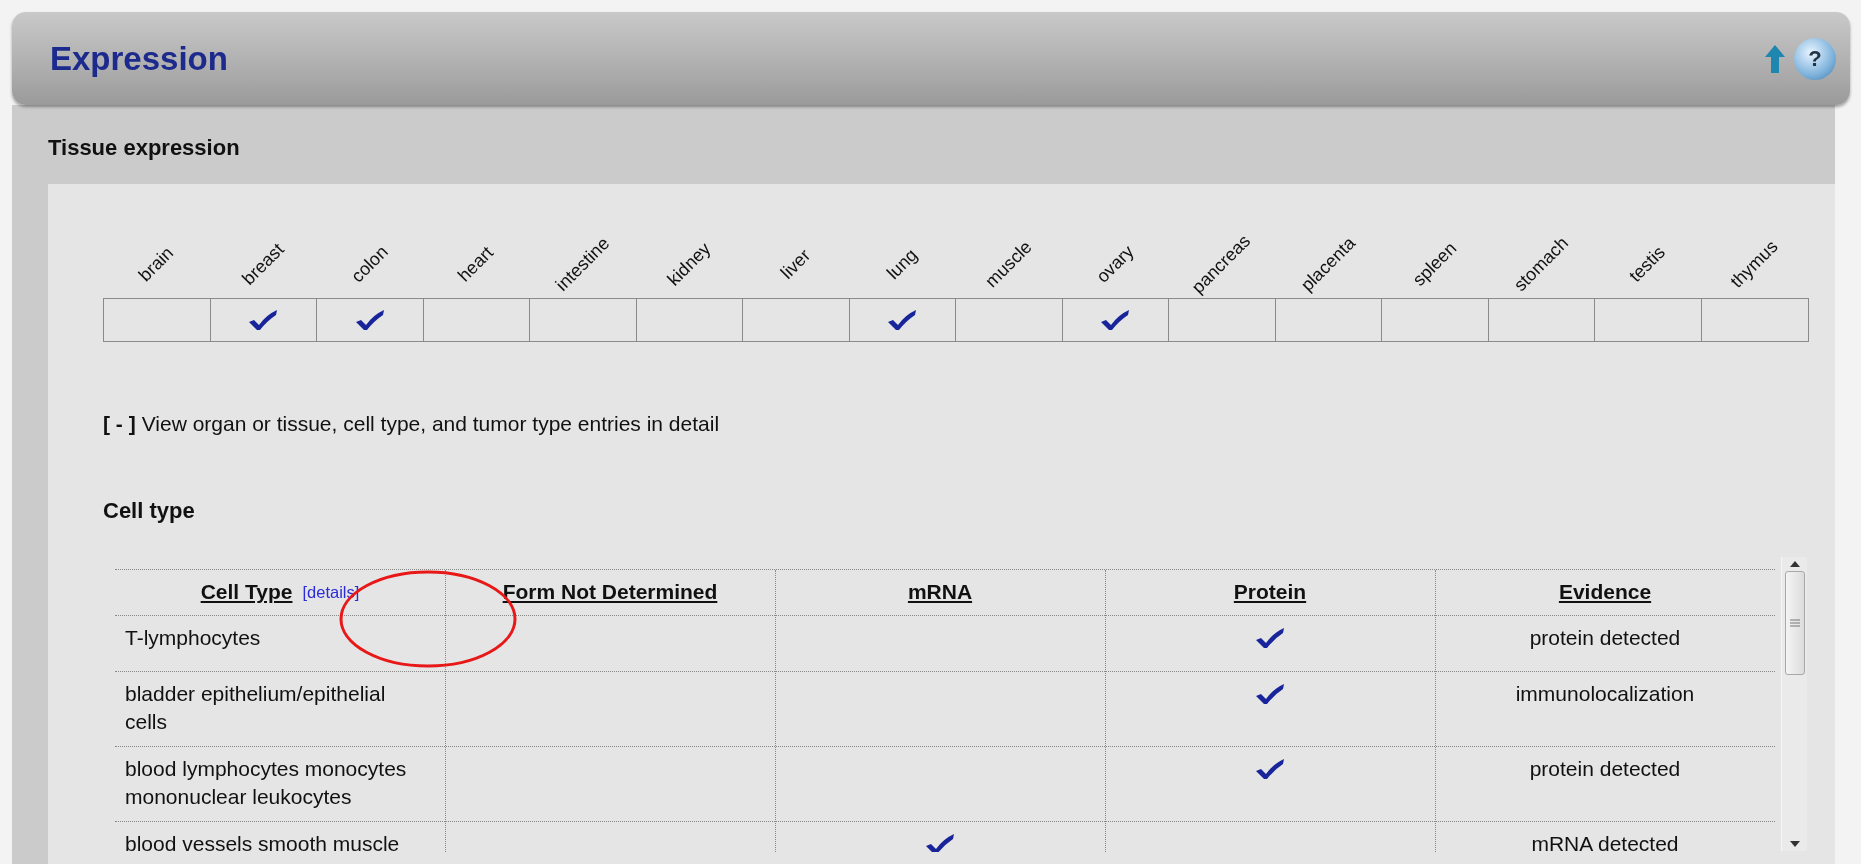 Image resolution: width=1861 pixels, height=864 pixels. What do you see at coordinates (1794, 622) in the screenshot?
I see `scroll-thumb` at bounding box center [1794, 622].